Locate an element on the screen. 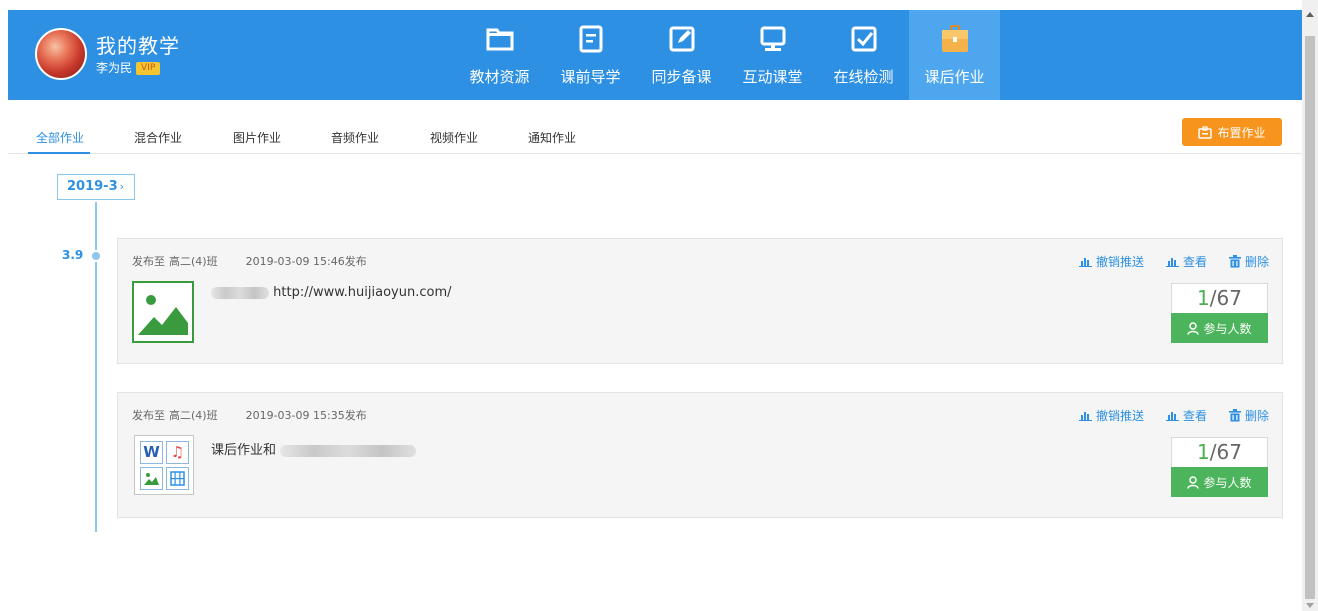  avatar is located at coordinates (61, 54).